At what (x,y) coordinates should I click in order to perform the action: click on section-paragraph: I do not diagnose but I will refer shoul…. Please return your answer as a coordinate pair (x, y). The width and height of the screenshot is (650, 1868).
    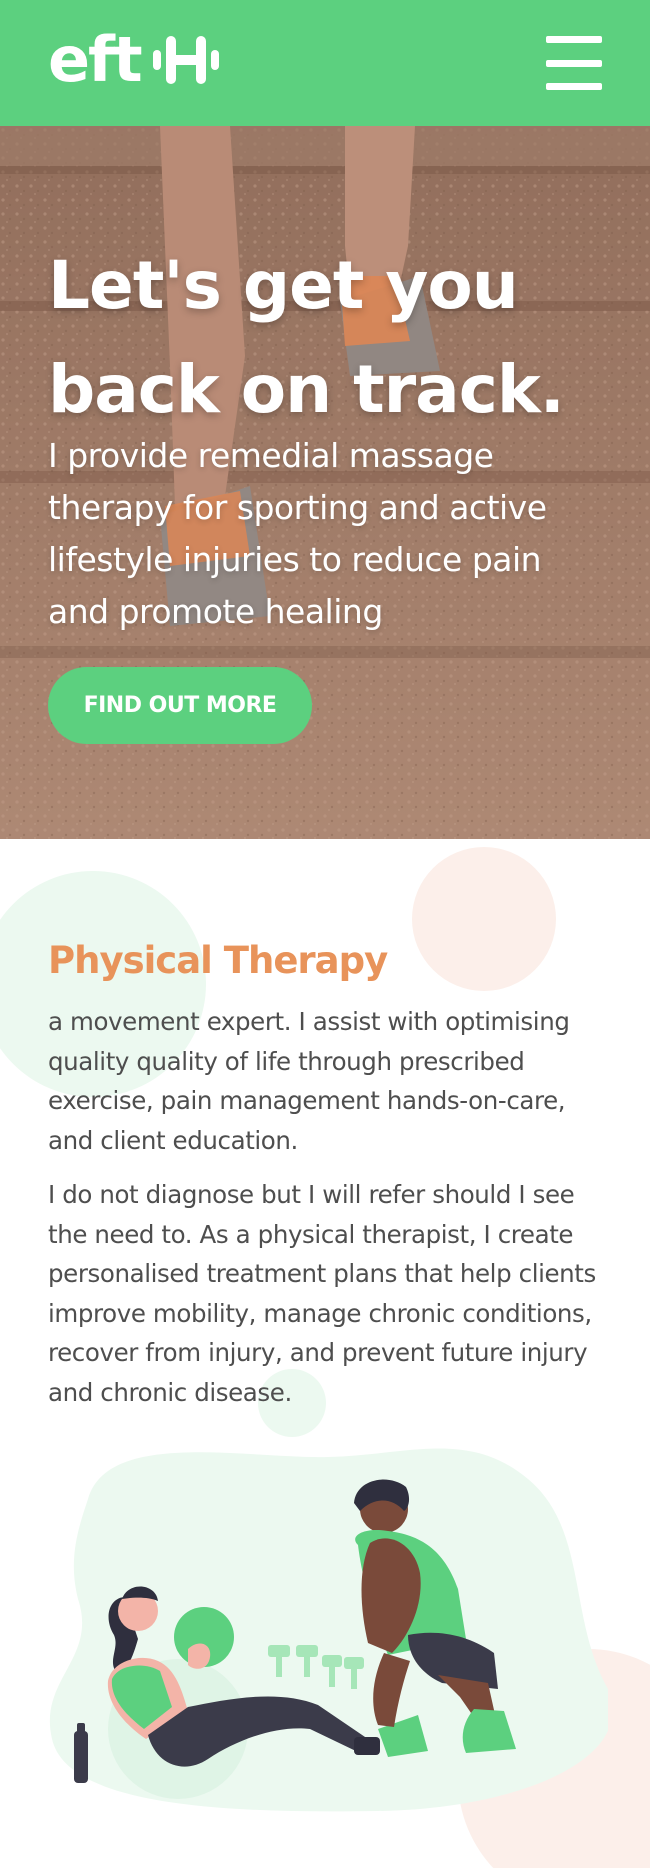
    Looking at the image, I should click on (322, 1293).